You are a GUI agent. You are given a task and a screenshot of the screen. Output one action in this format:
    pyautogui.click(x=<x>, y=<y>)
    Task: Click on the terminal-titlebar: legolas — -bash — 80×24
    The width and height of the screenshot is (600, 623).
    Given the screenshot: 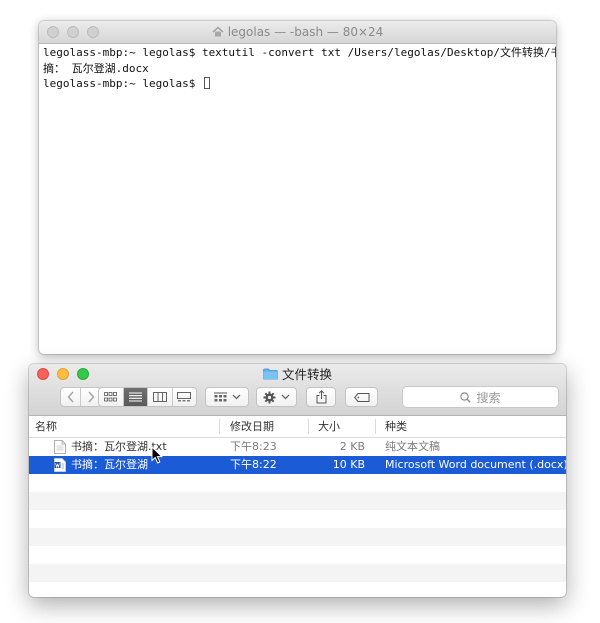 What is the action you would take?
    pyautogui.click(x=297, y=32)
    